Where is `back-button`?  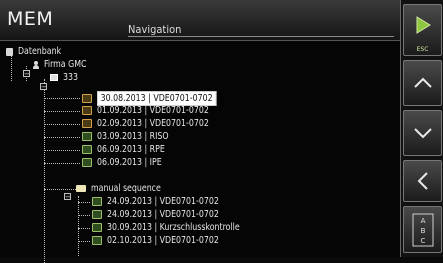
back-button is located at coordinates (422, 181).